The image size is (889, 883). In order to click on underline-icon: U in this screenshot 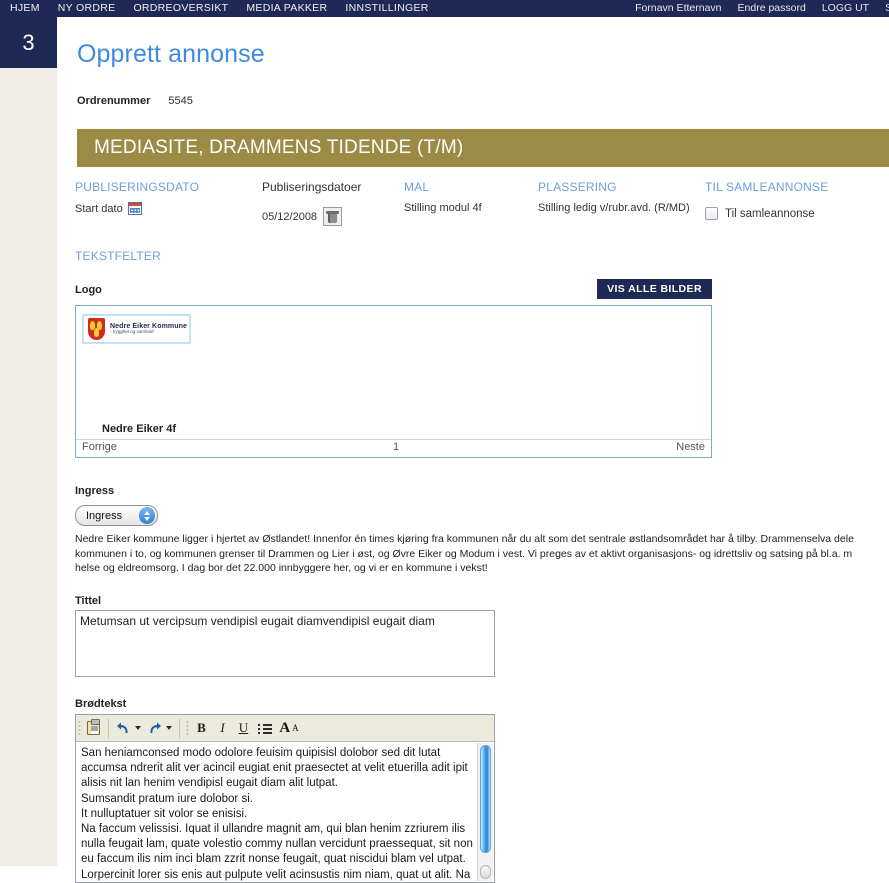, I will do `click(243, 728)`.